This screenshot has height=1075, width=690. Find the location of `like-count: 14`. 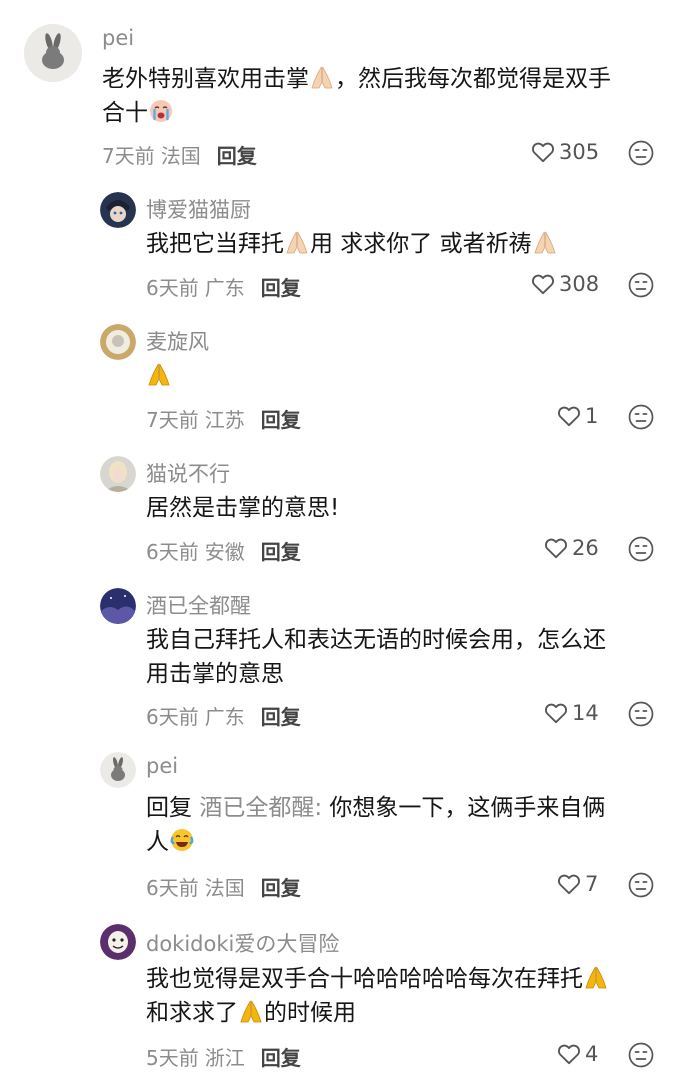

like-count: 14 is located at coordinates (585, 713).